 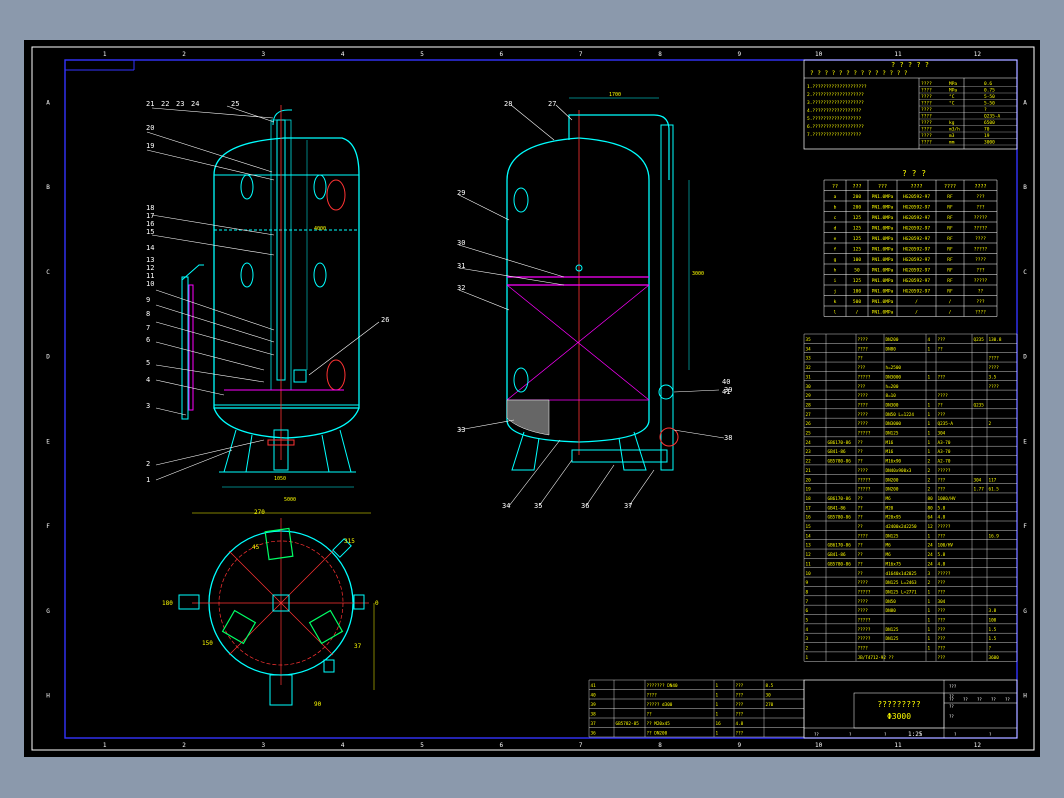 What do you see at coordinates (280, 479) in the screenshot?
I see `dimension-text: 1050` at bounding box center [280, 479].